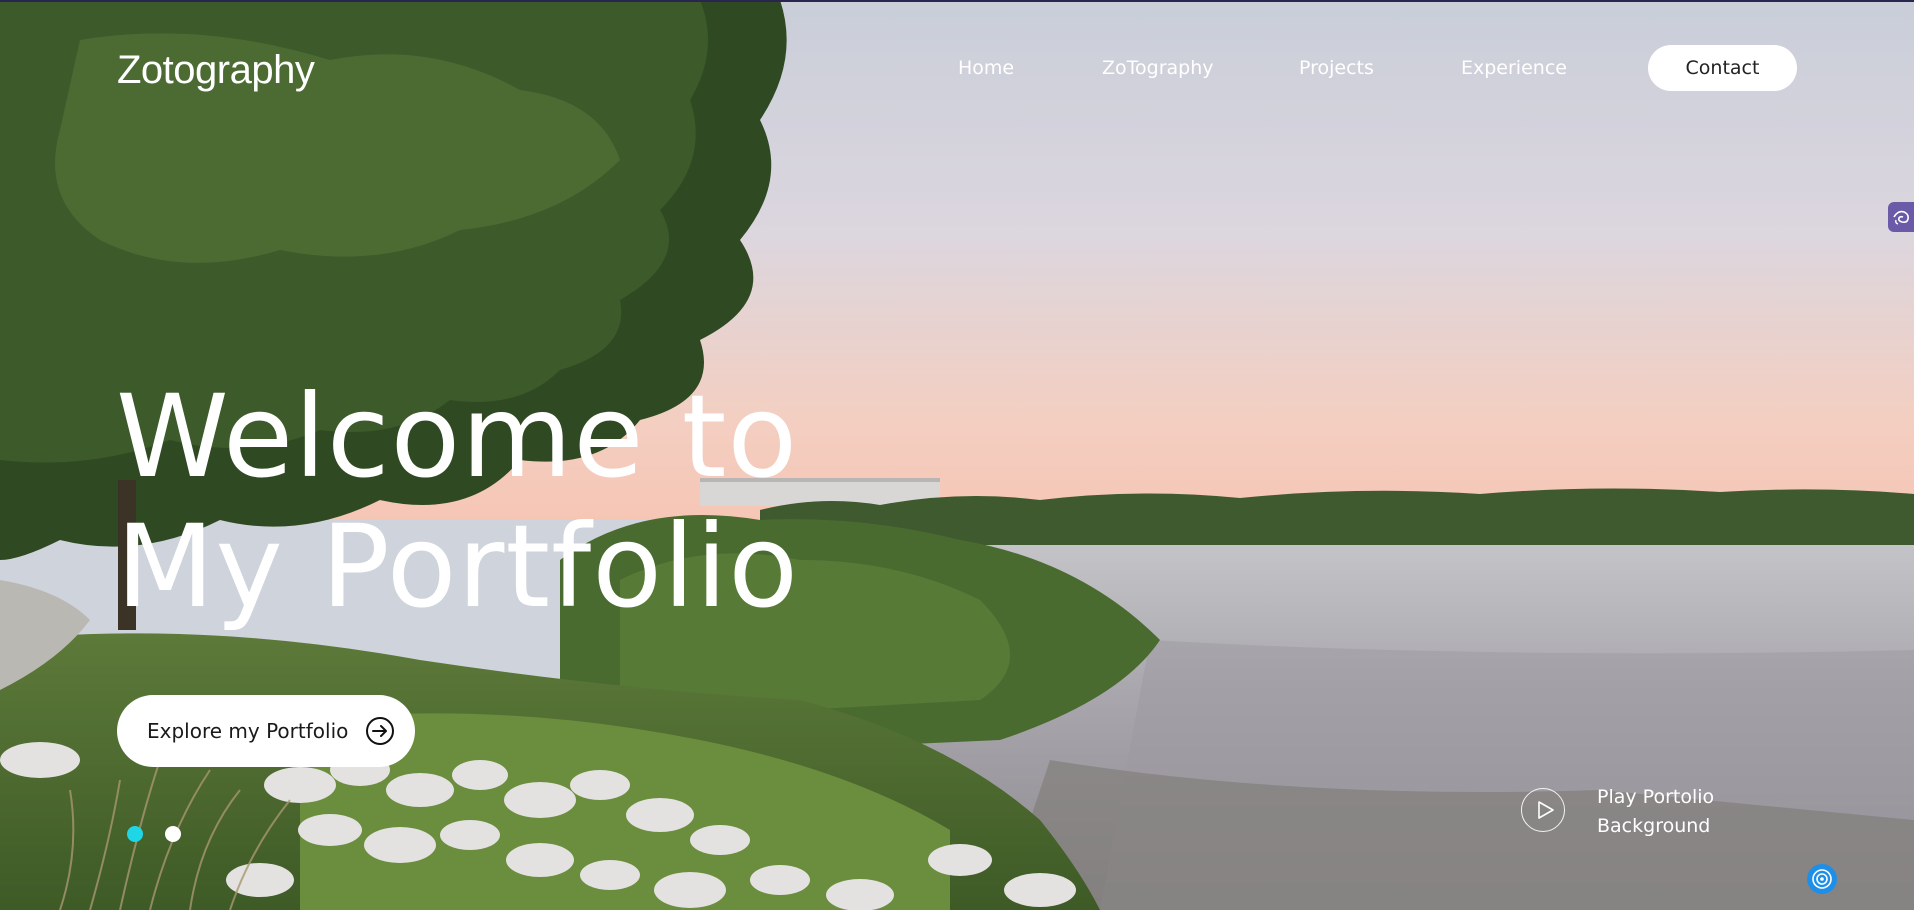  I want to click on nav-item-zotography: ZoTography, so click(1158, 68).